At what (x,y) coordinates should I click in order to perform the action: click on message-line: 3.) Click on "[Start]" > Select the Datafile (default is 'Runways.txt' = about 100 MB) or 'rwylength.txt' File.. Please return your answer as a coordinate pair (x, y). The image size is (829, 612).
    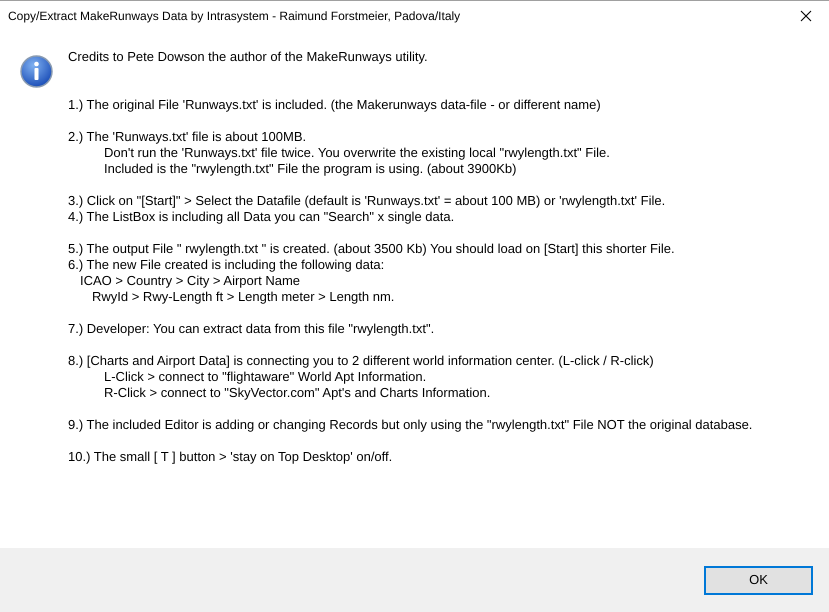
    Looking at the image, I should click on (367, 201).